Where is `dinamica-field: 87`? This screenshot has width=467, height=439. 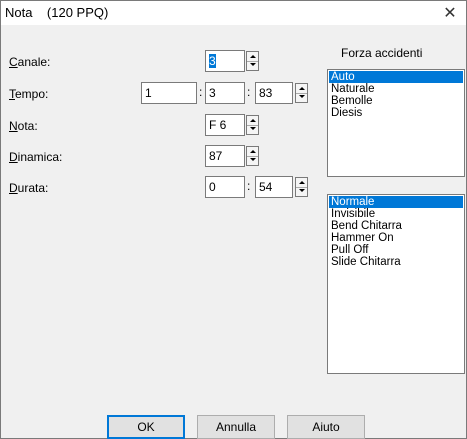
dinamica-field: 87 is located at coordinates (225, 156).